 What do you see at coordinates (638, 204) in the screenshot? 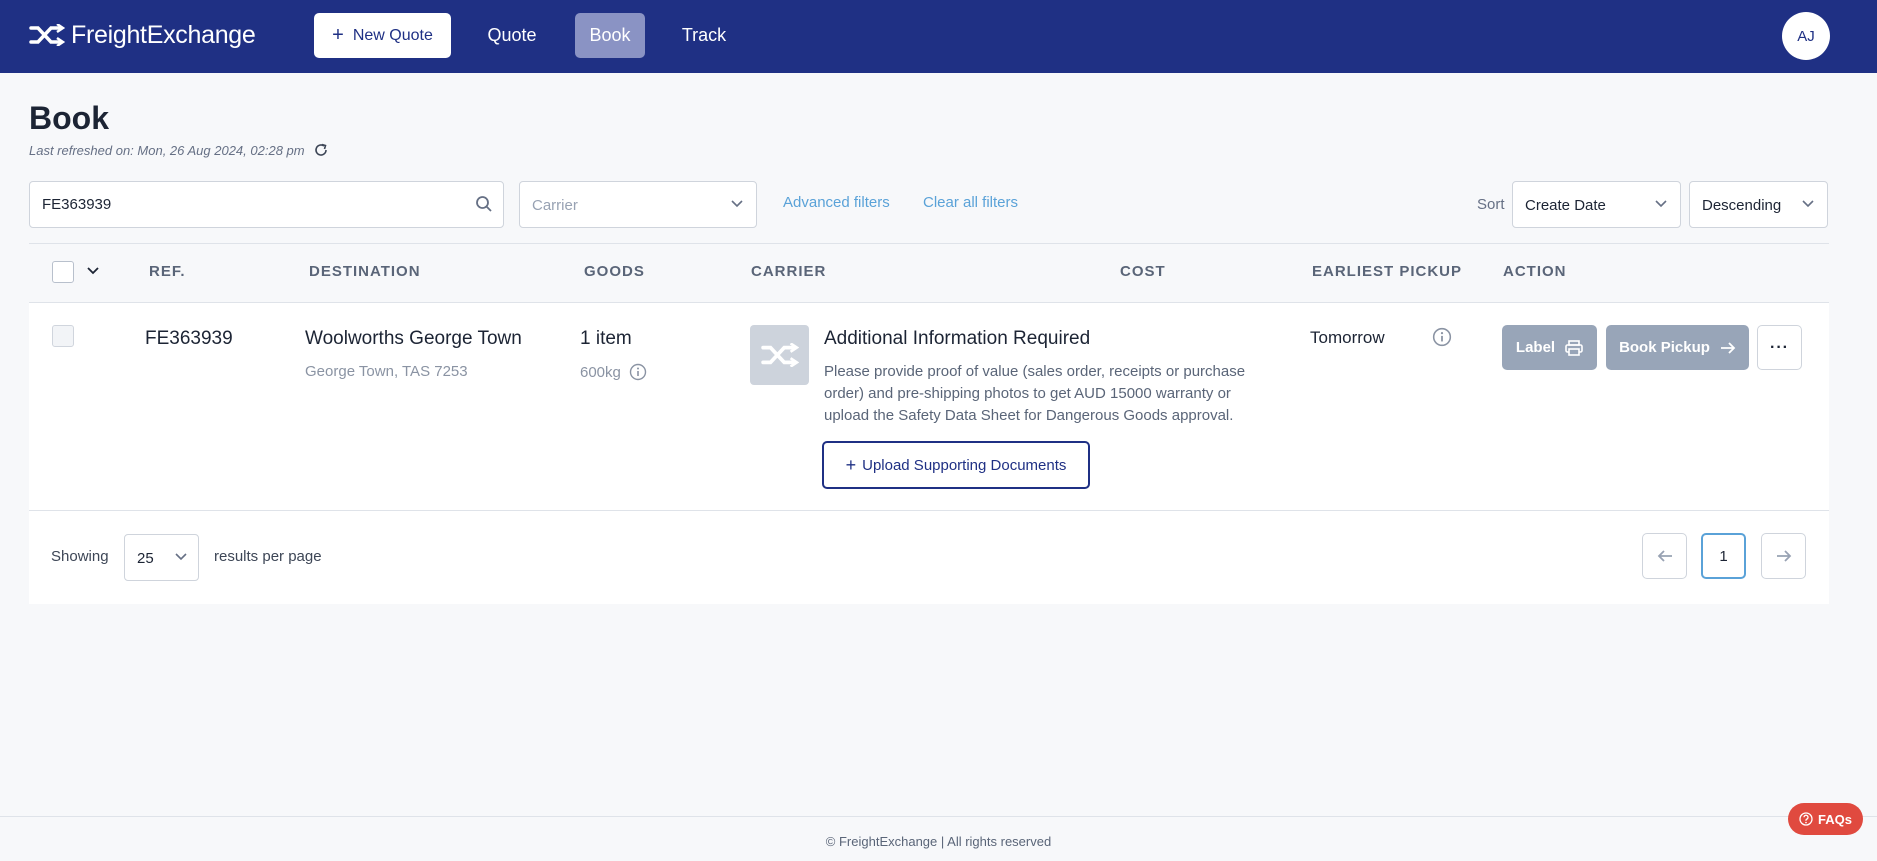
I see `carrier-select: Carrier` at bounding box center [638, 204].